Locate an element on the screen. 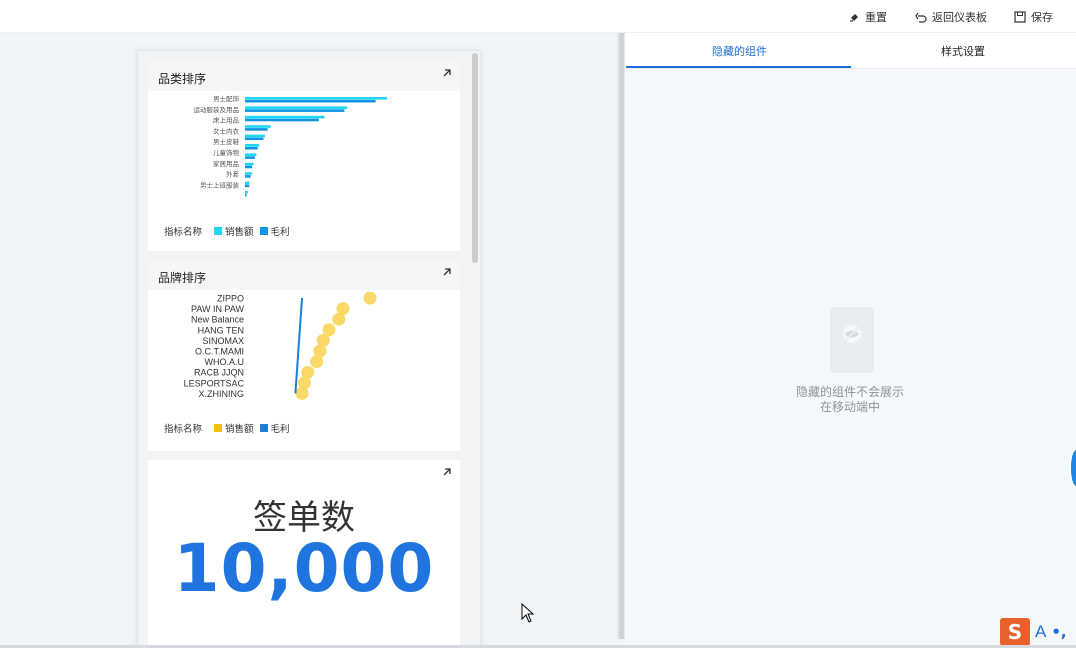  settings-tabs: 隐藏的组件 样式设置 is located at coordinates (850, 51).